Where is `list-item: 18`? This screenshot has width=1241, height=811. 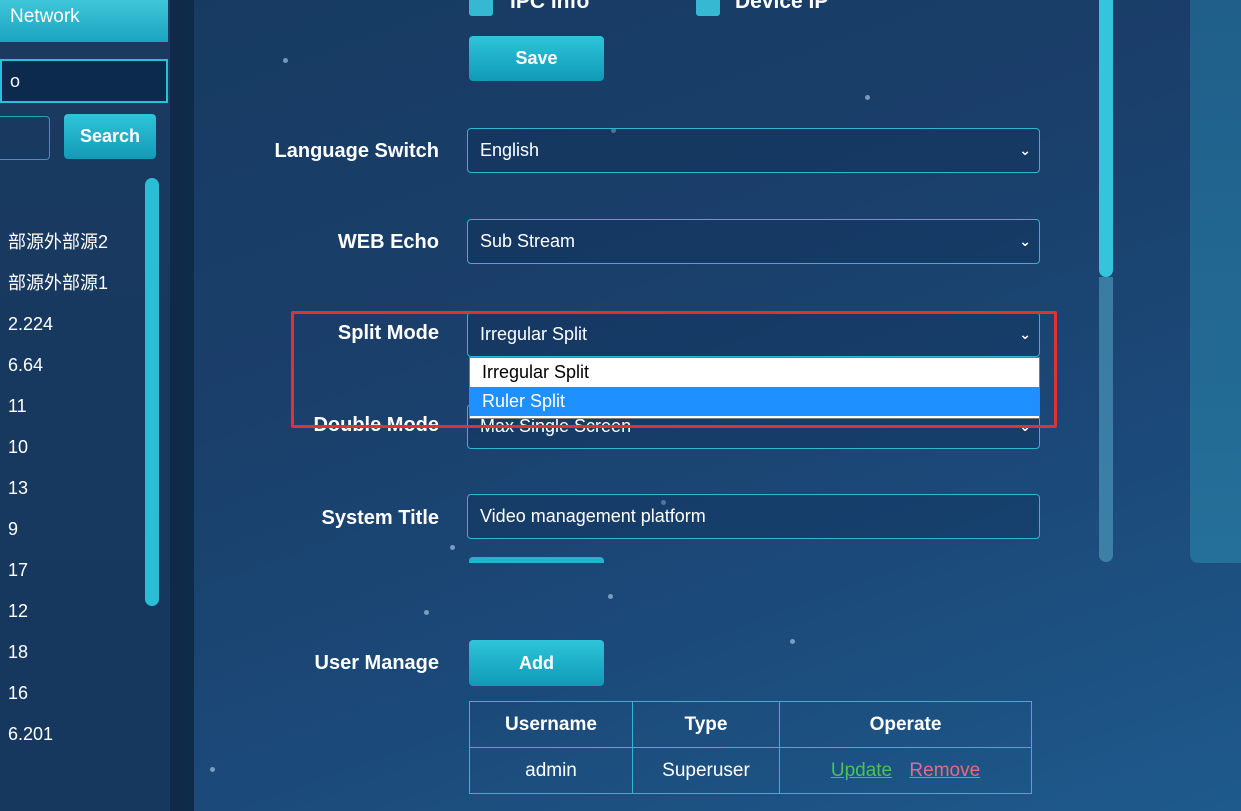 list-item: 18 is located at coordinates (72, 654).